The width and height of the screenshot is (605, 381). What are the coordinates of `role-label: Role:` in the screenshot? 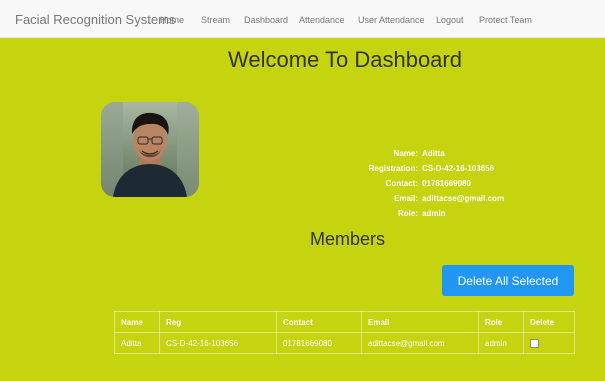 It's located at (408, 213).